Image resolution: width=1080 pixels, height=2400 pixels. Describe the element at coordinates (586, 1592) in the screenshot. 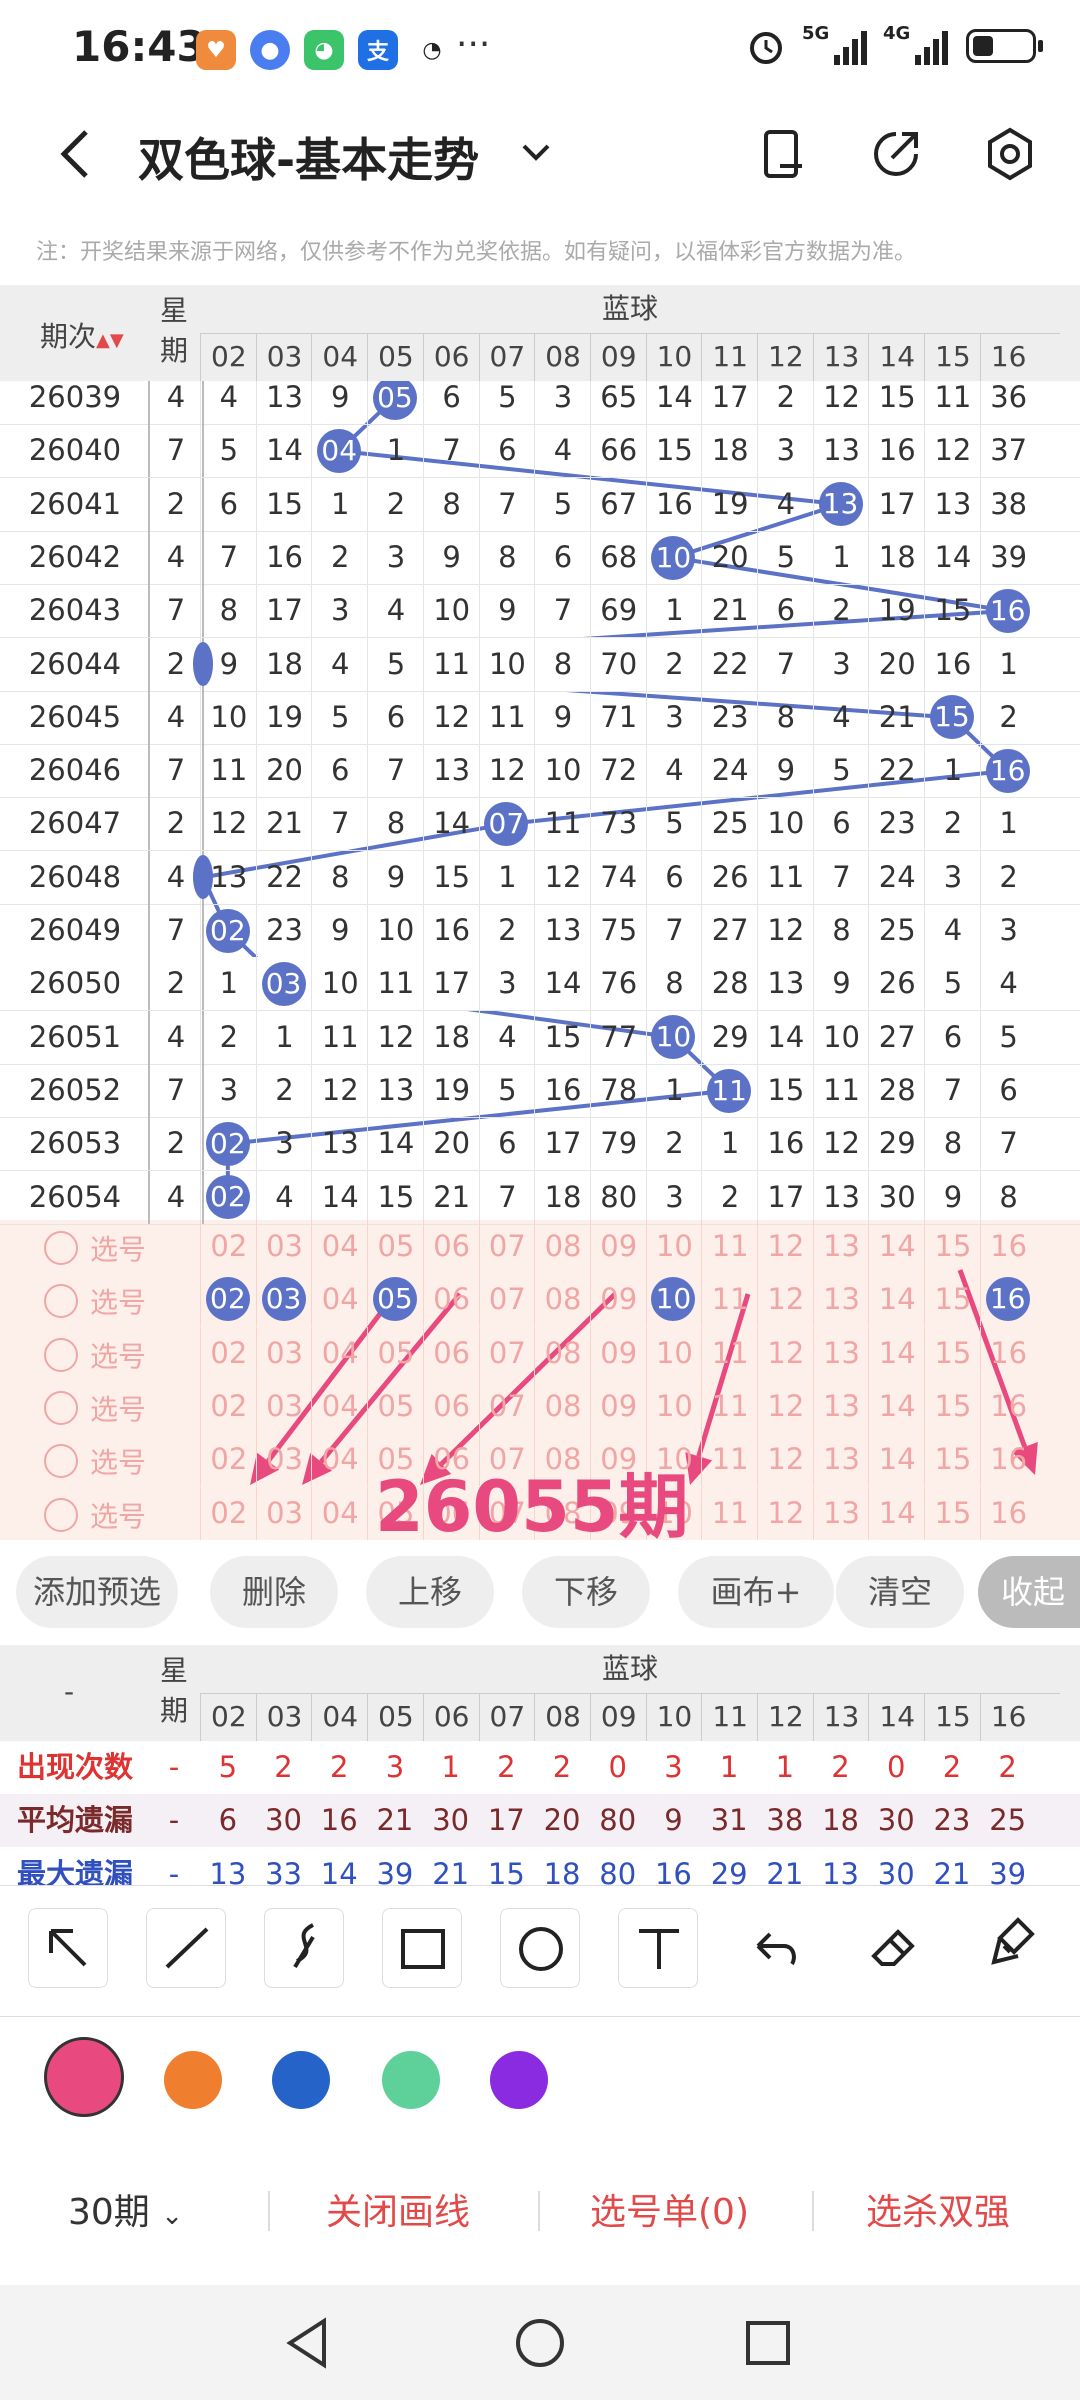

I see `action-button: 下移` at that location.